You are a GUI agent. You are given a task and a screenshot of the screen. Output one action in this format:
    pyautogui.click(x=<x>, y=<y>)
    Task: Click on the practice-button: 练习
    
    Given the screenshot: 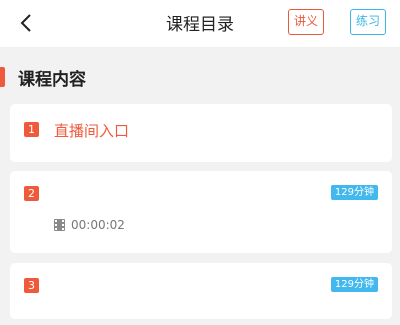 What is the action you would take?
    pyautogui.click(x=368, y=22)
    